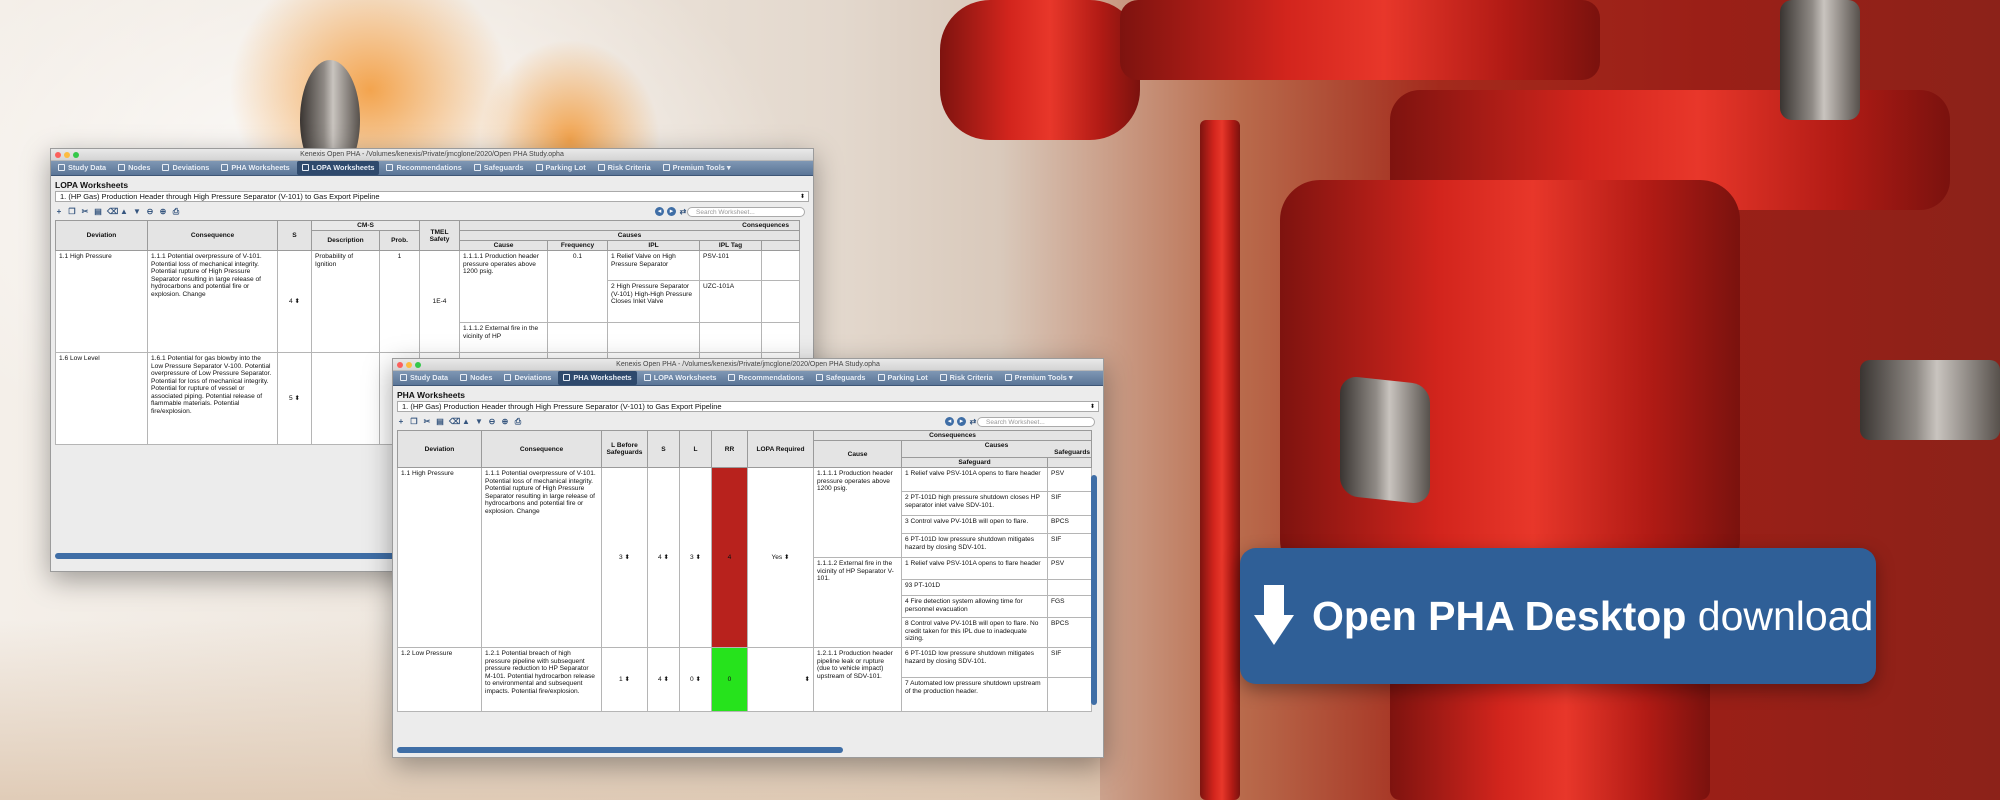  Describe the element at coordinates (294, 398) in the screenshot. I see `severity-cell: 5 ⬍` at that location.